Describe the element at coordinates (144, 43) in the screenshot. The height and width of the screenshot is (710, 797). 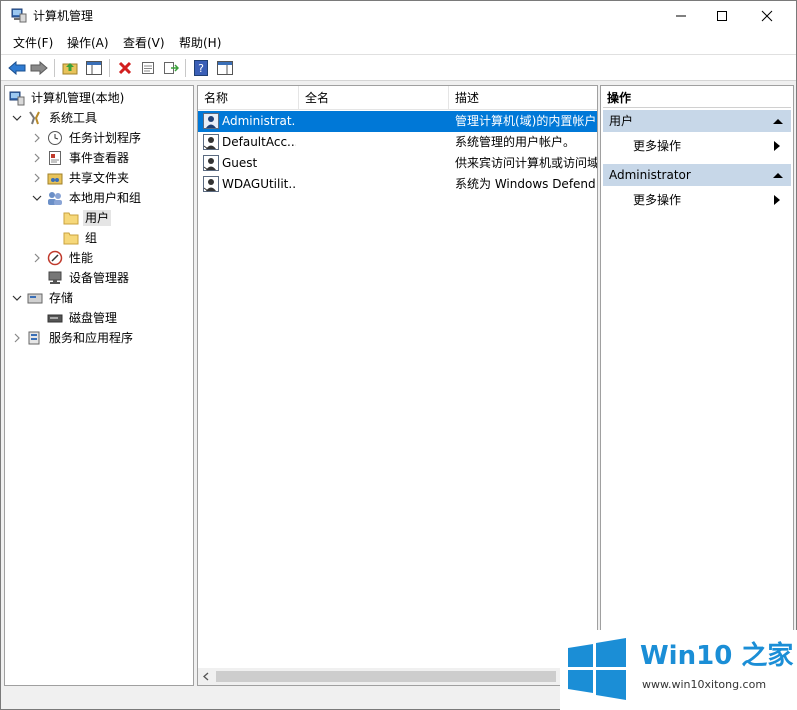
I see `menu-view: 查看(V)` at that location.